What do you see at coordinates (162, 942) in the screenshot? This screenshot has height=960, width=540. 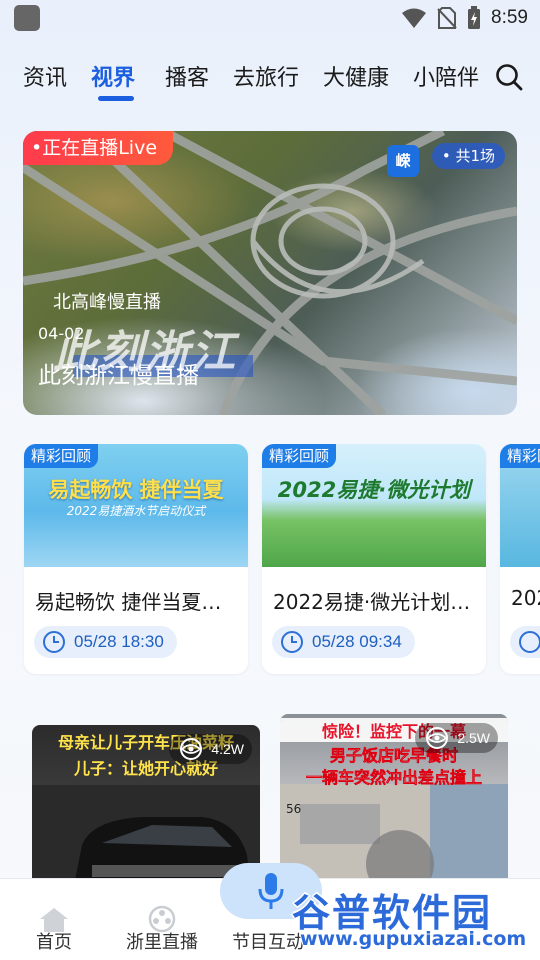 I see `bottom-tab-label: 浙里直播` at bounding box center [162, 942].